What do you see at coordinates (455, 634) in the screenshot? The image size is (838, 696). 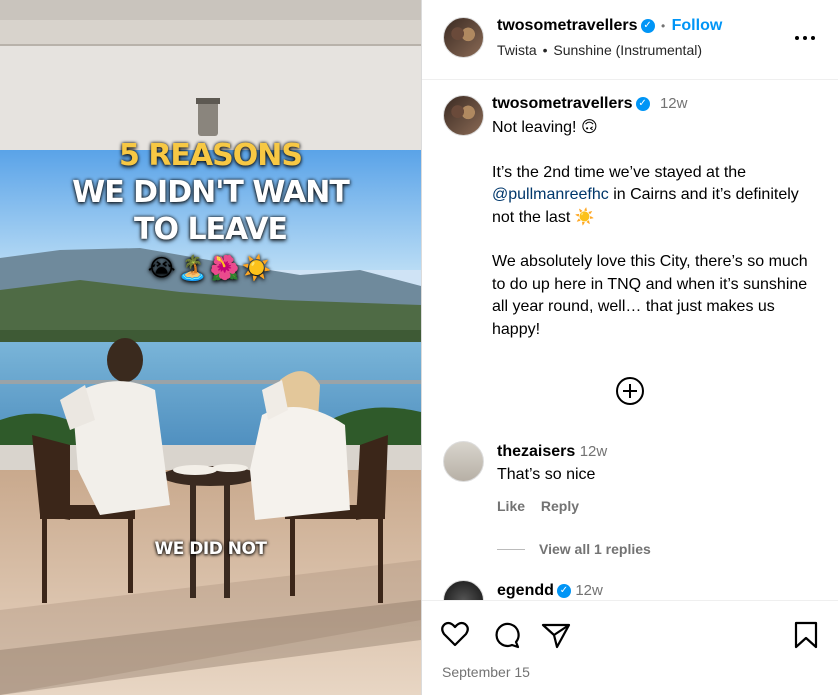 I see `heart-icon` at bounding box center [455, 634].